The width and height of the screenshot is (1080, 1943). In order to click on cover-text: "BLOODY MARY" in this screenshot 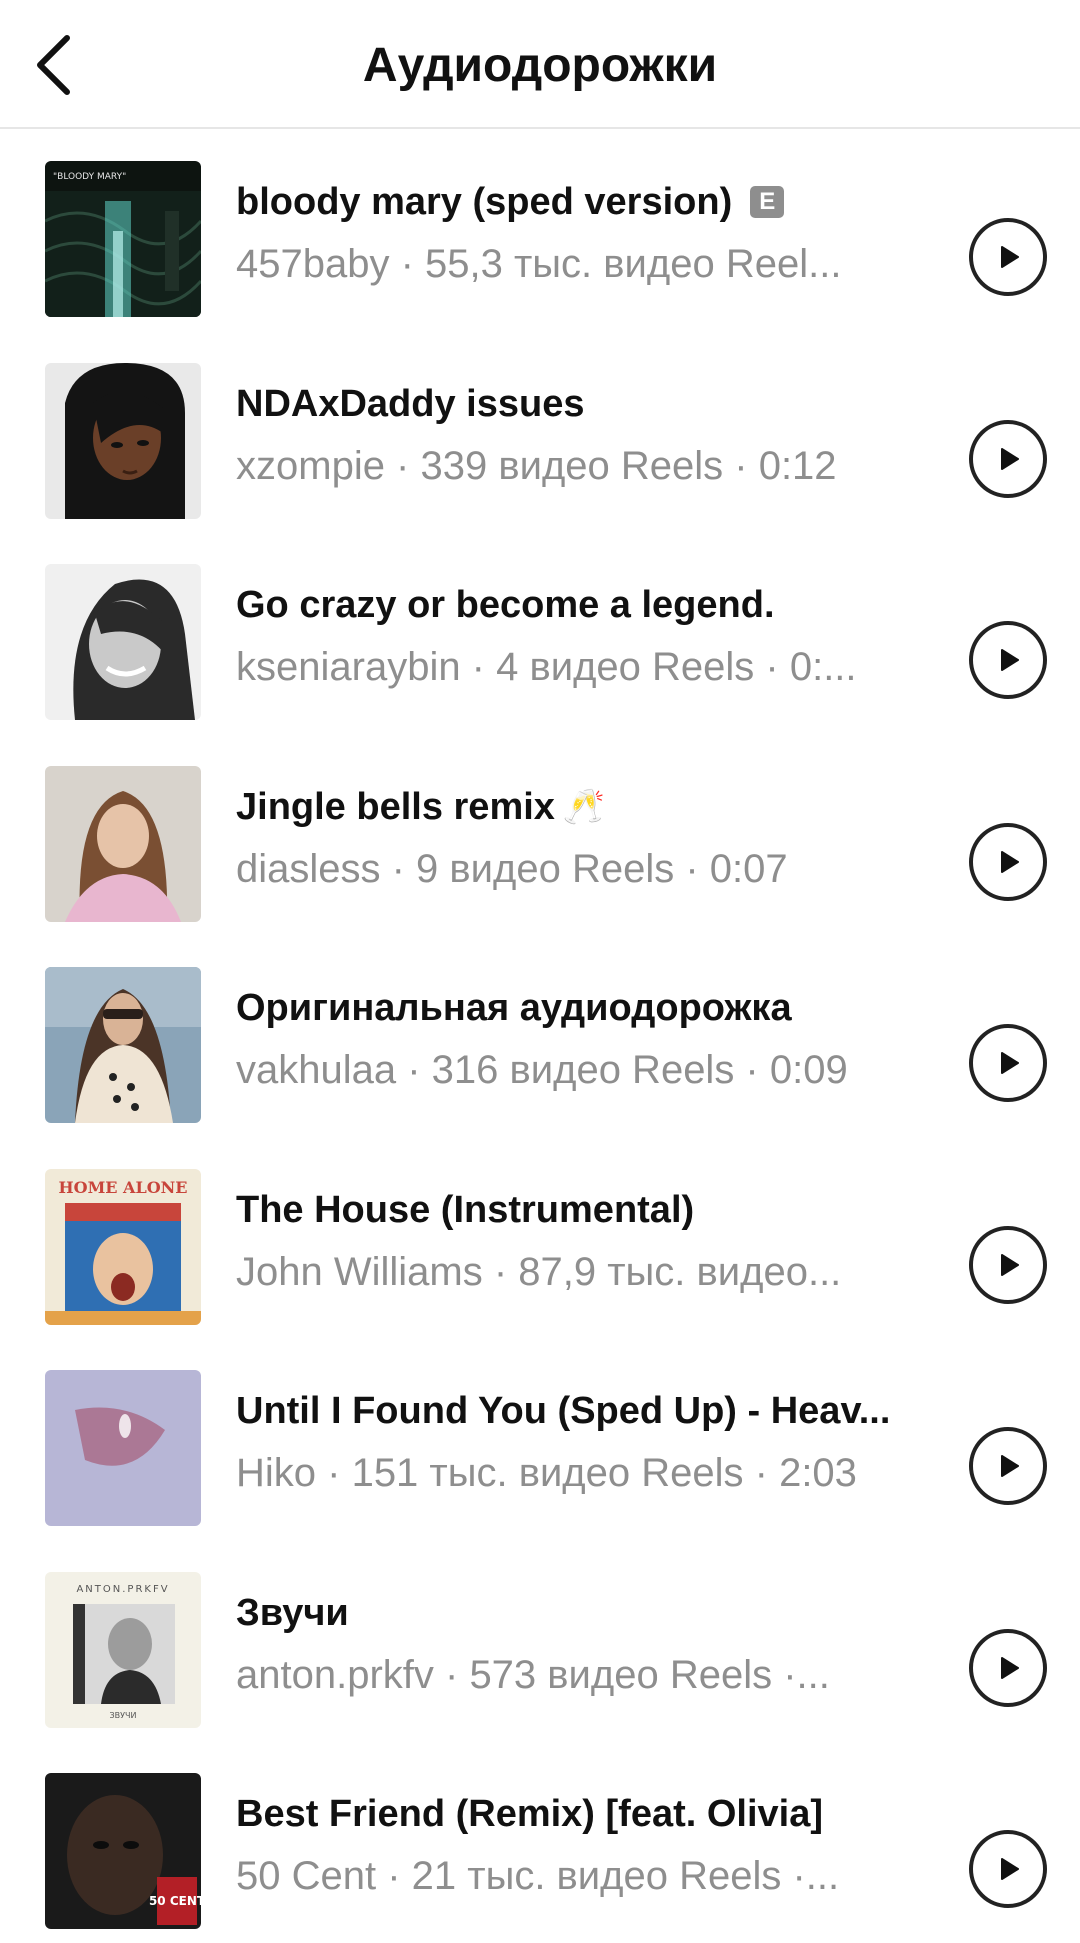, I will do `click(89, 177)`.